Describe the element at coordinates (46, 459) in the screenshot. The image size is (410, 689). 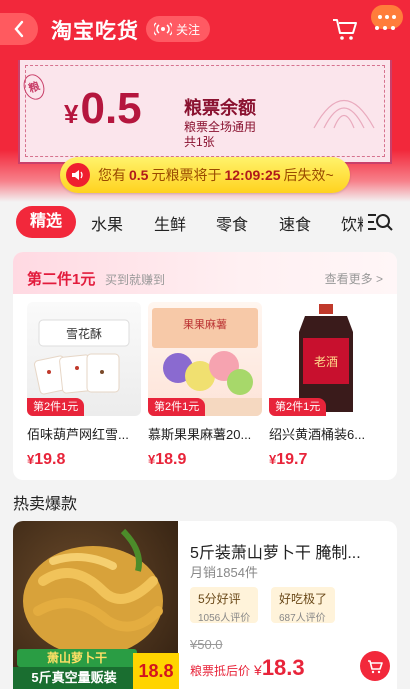
I see `product-price: ¥19.8` at that location.